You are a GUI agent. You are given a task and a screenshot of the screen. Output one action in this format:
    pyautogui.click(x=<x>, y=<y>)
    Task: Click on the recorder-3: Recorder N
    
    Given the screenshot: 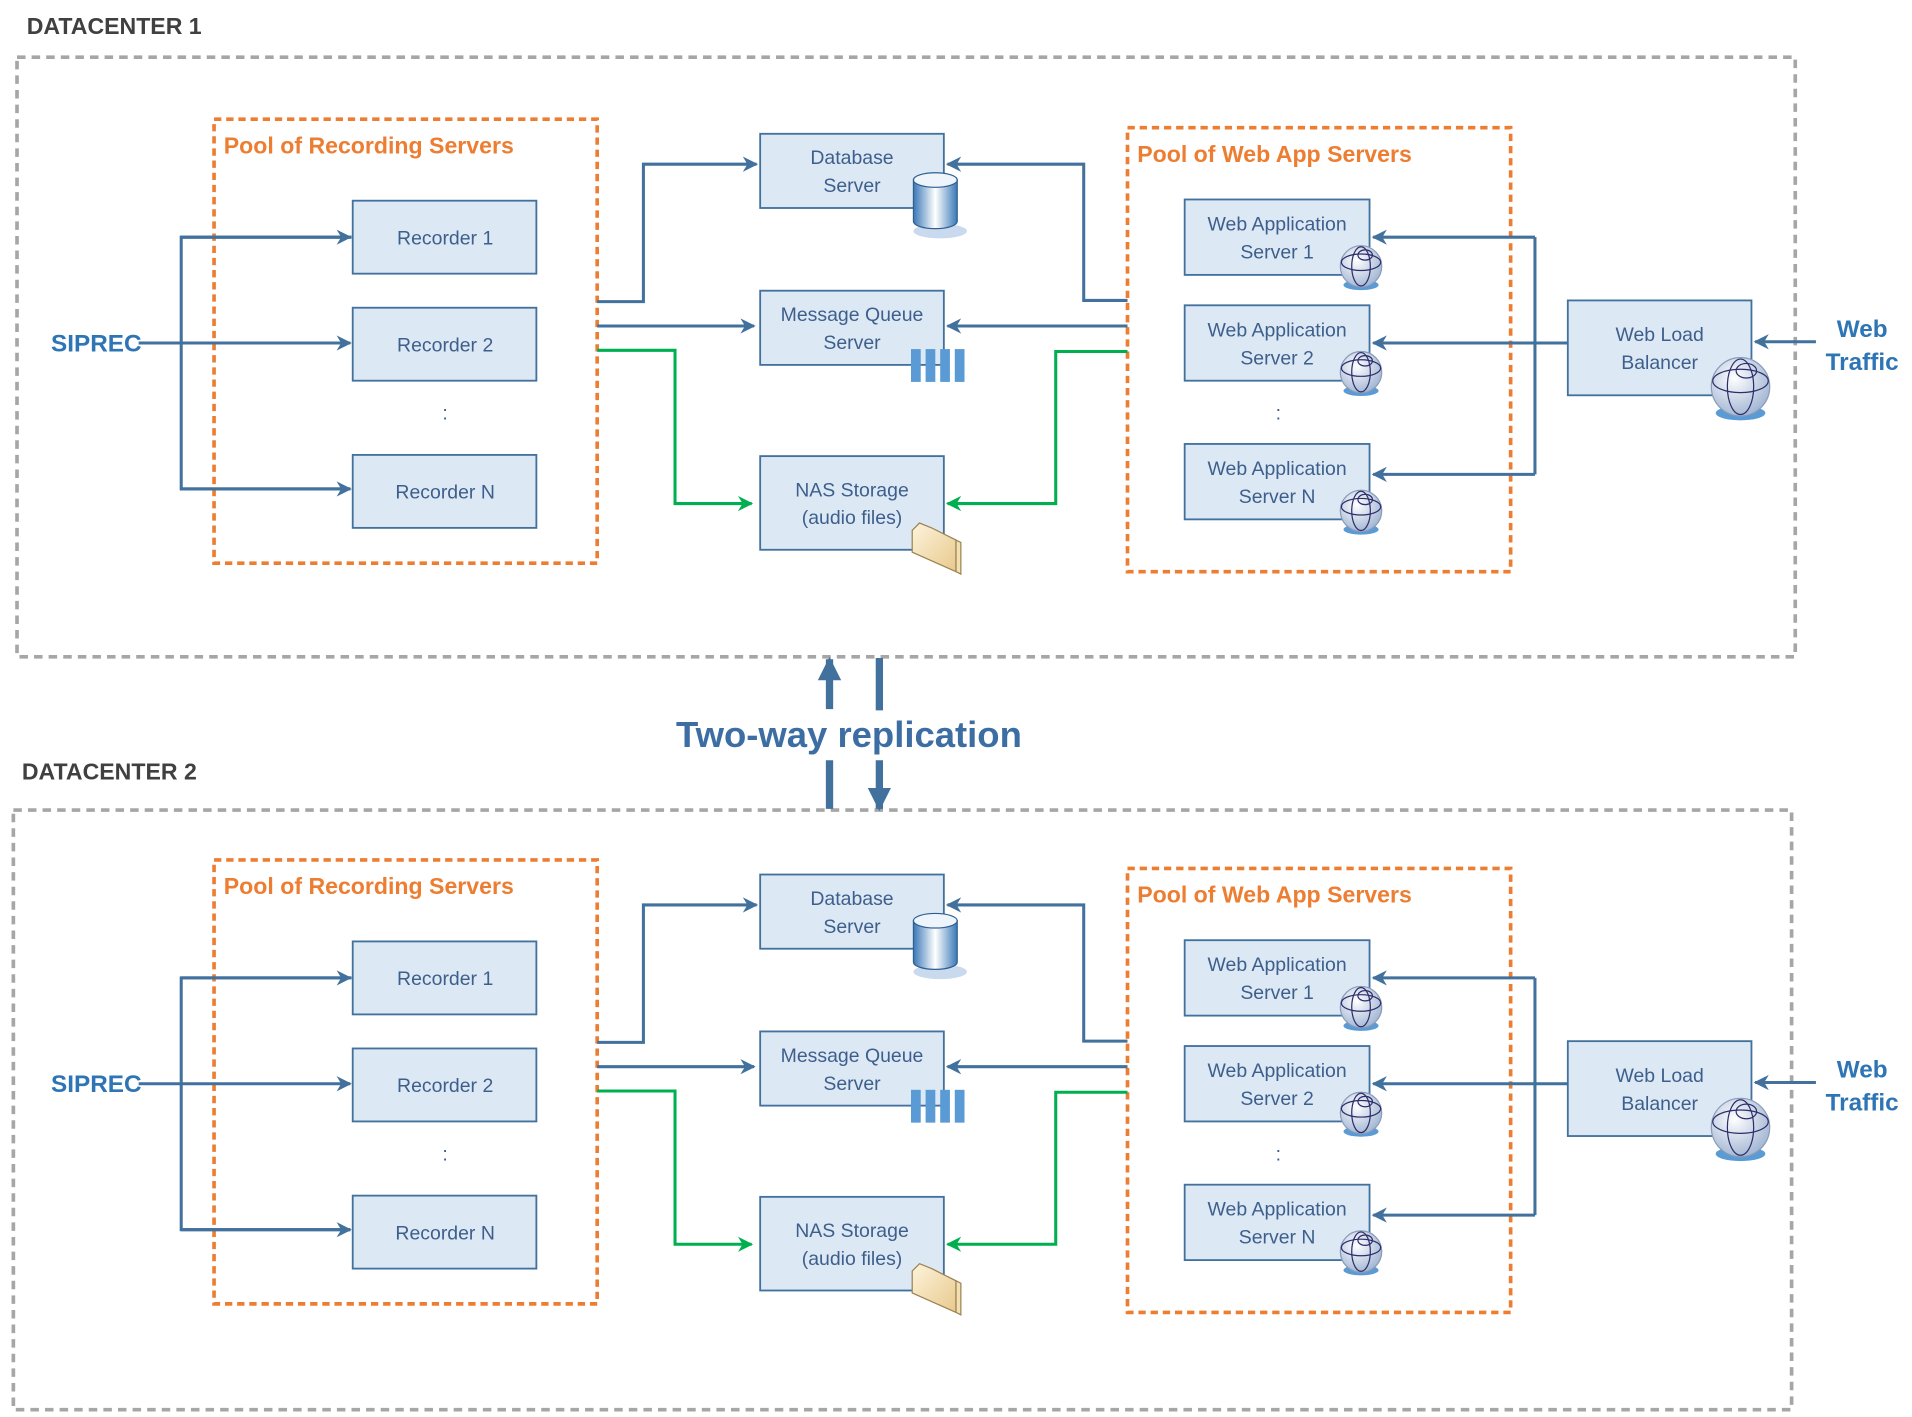 What is the action you would take?
    pyautogui.click(x=444, y=1232)
    